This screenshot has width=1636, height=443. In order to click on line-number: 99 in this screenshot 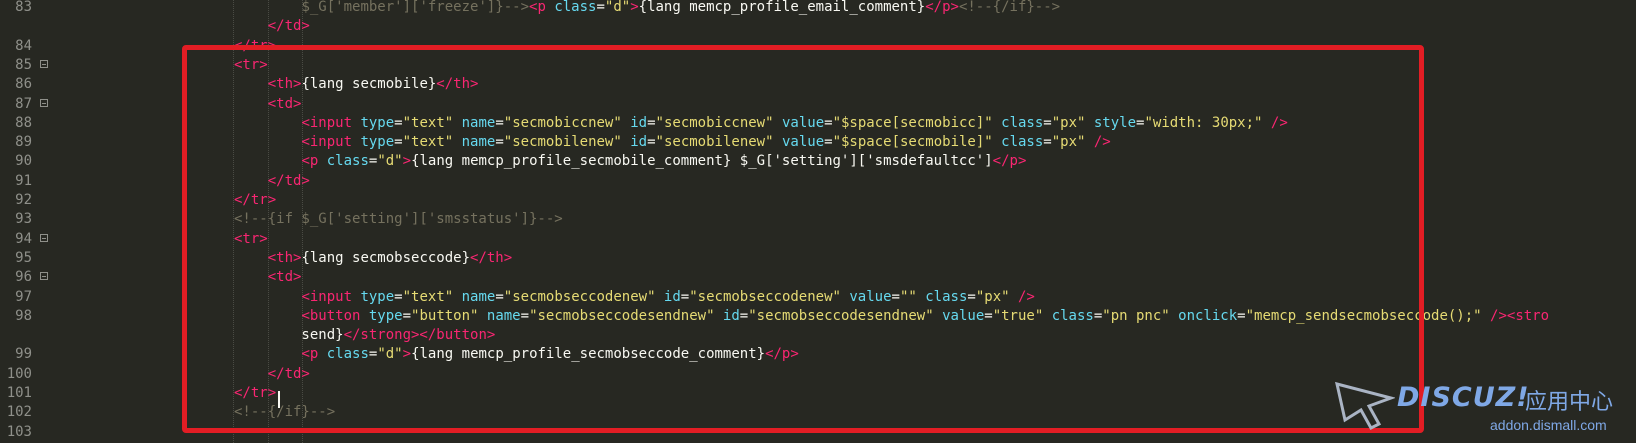, I will do `click(23, 354)`.